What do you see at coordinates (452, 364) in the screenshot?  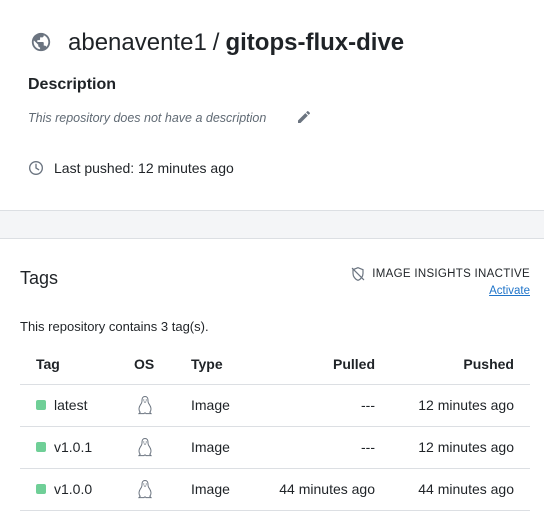 I see `column-header-pushed: Pushed` at bounding box center [452, 364].